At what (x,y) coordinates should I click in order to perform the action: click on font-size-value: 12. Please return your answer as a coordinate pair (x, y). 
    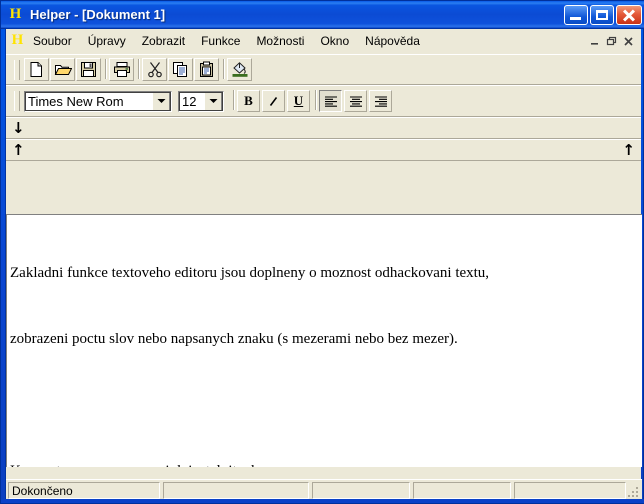
    Looking at the image, I should click on (189, 101).